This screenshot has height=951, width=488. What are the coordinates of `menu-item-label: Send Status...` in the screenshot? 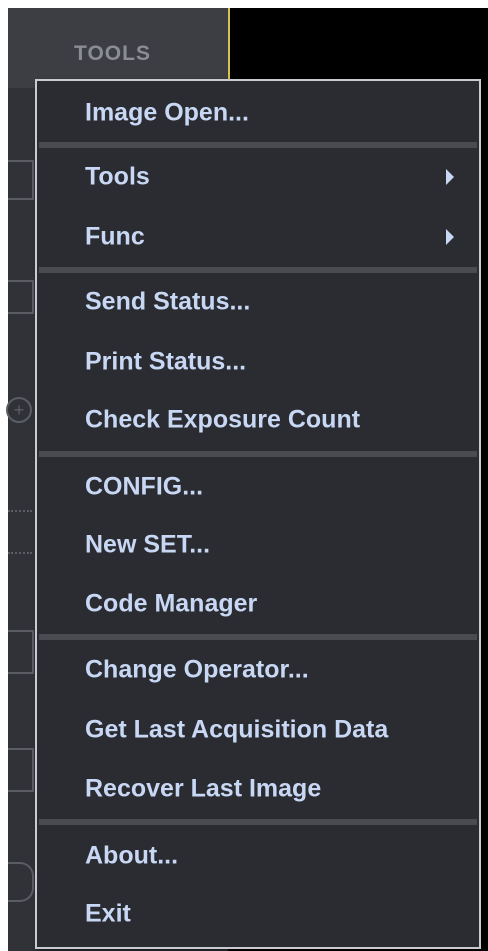 It's located at (168, 301).